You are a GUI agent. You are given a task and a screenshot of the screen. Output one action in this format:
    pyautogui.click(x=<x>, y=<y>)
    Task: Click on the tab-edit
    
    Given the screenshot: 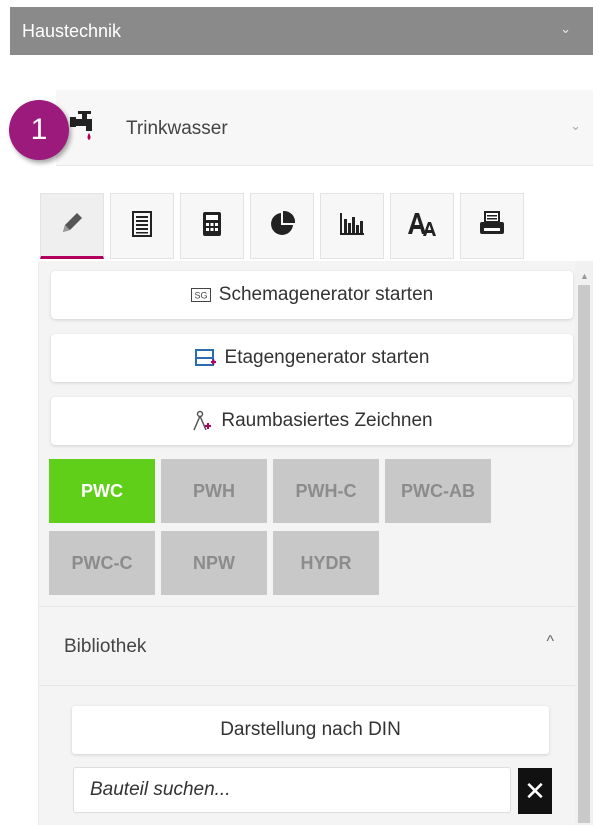 What is the action you would take?
    pyautogui.click(x=72, y=226)
    